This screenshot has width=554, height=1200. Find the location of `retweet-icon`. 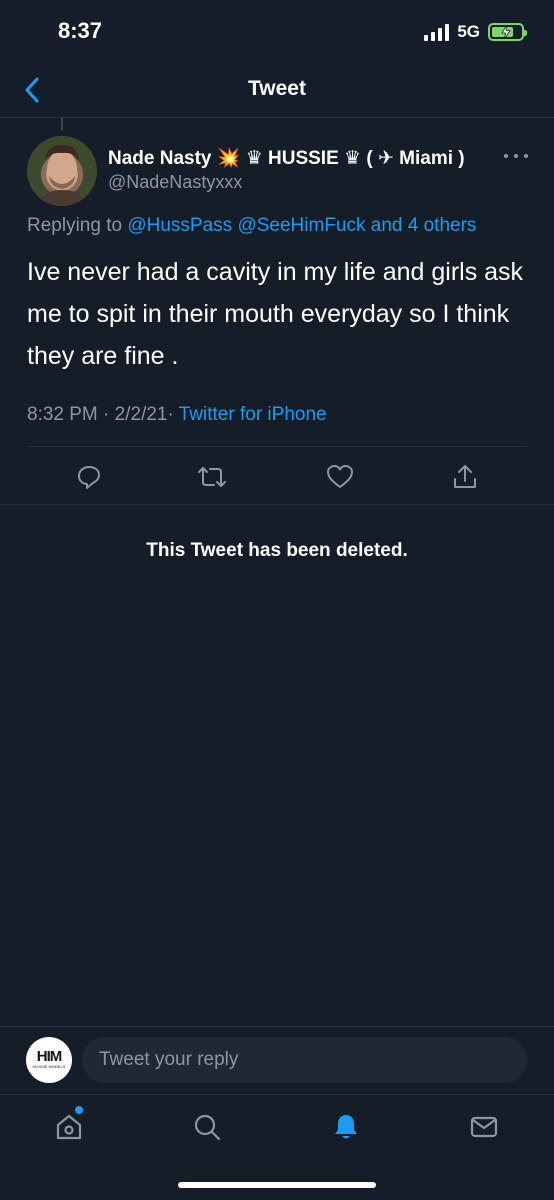

retweet-icon is located at coordinates (212, 477).